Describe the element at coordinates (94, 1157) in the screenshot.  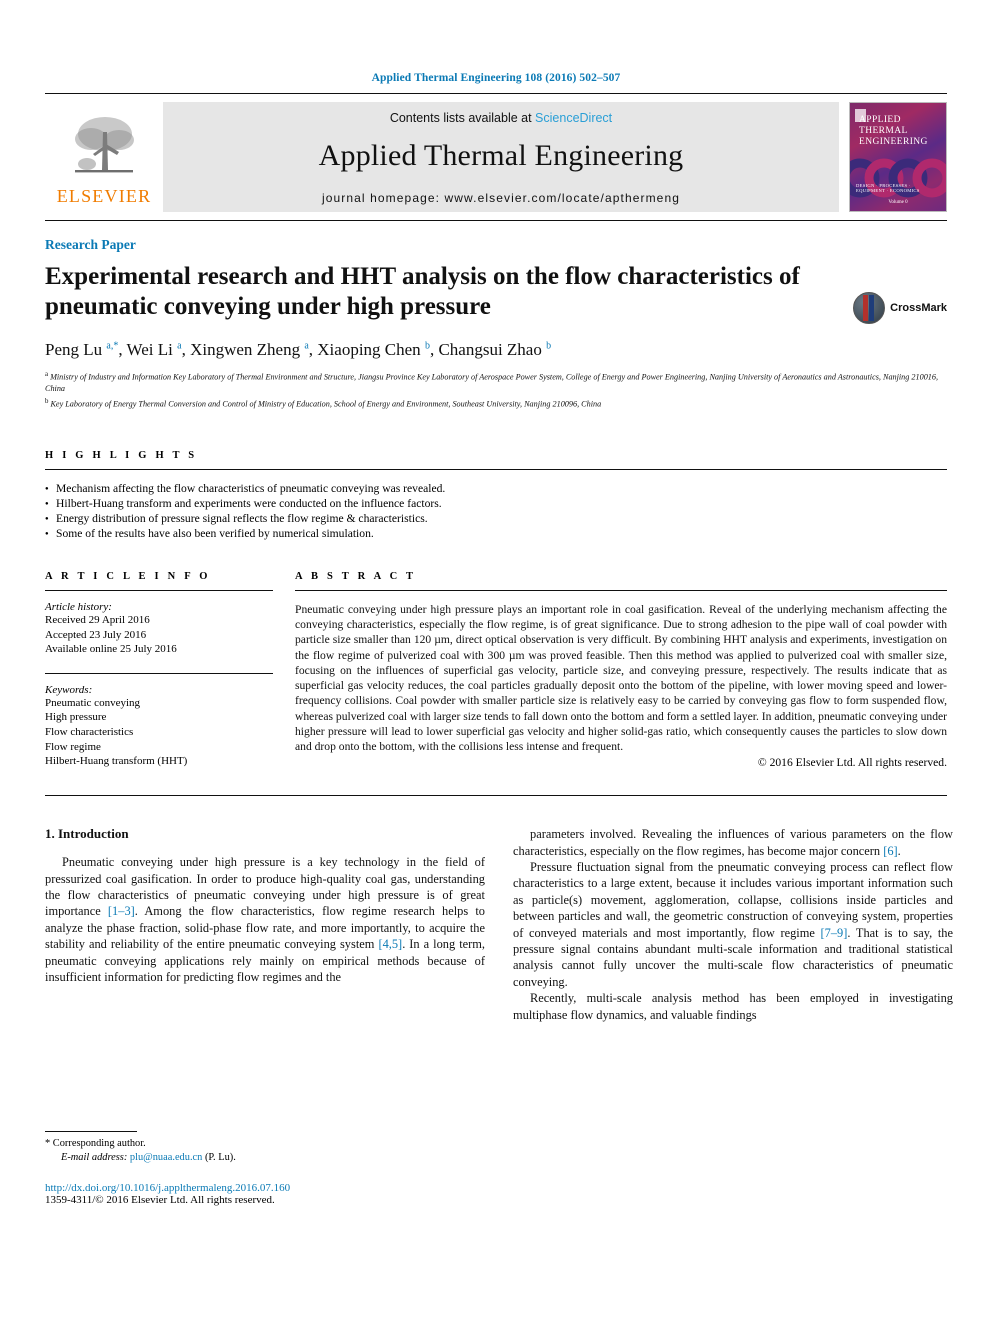
I see `email-label: E-mail address:` at that location.